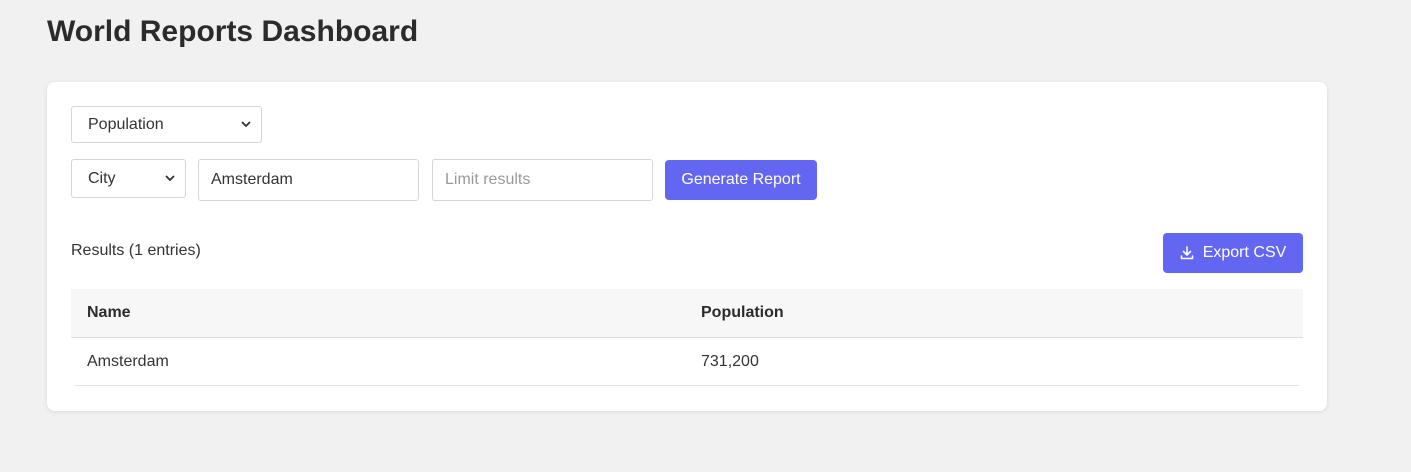 The image size is (1411, 472). Describe the element at coordinates (687, 362) in the screenshot. I see `table-row: Amsterdam 731,200` at that location.